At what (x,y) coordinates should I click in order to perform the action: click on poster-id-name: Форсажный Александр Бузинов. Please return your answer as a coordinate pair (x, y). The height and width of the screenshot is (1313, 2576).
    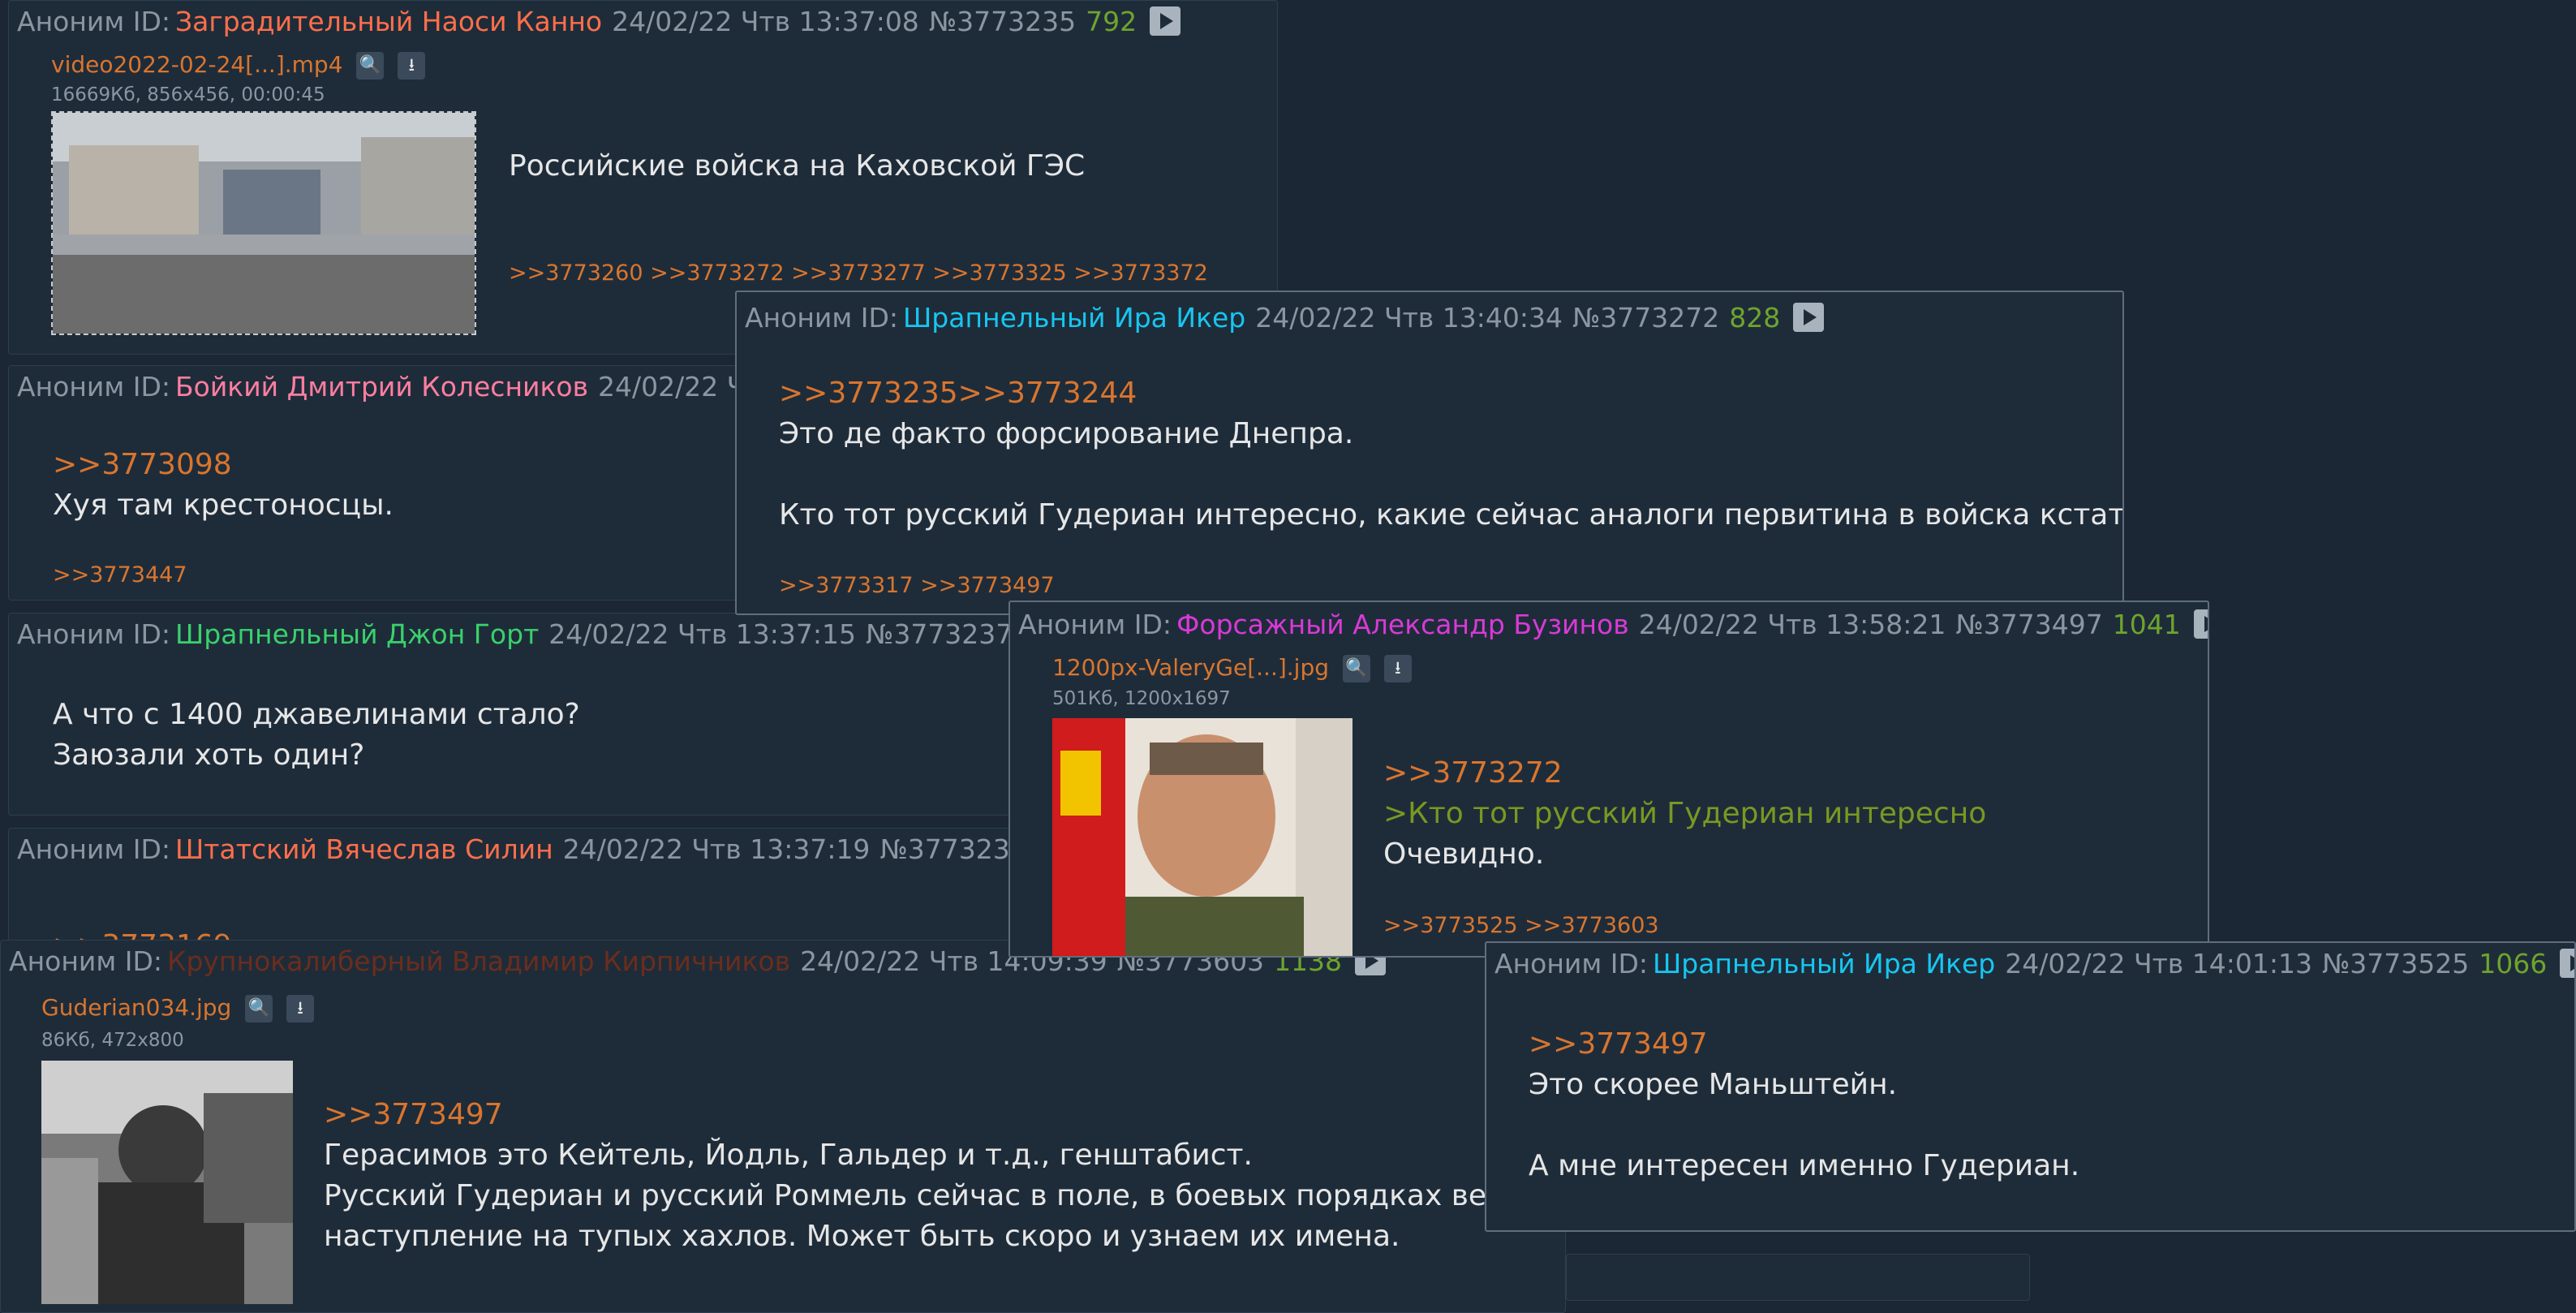
    Looking at the image, I should click on (1403, 624).